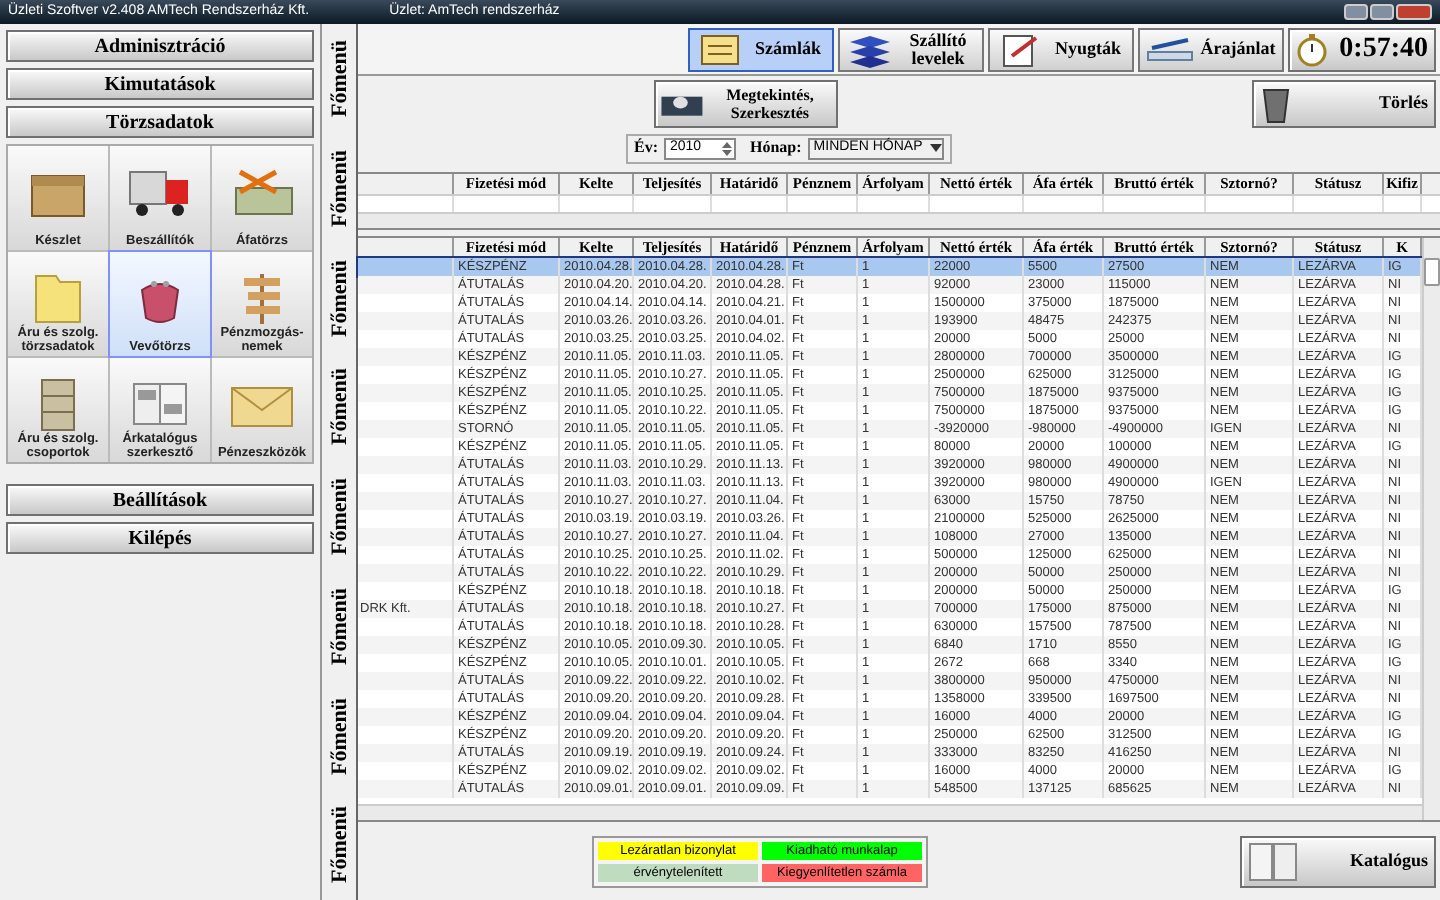  I want to click on spinner-arrows-icon, so click(727, 148).